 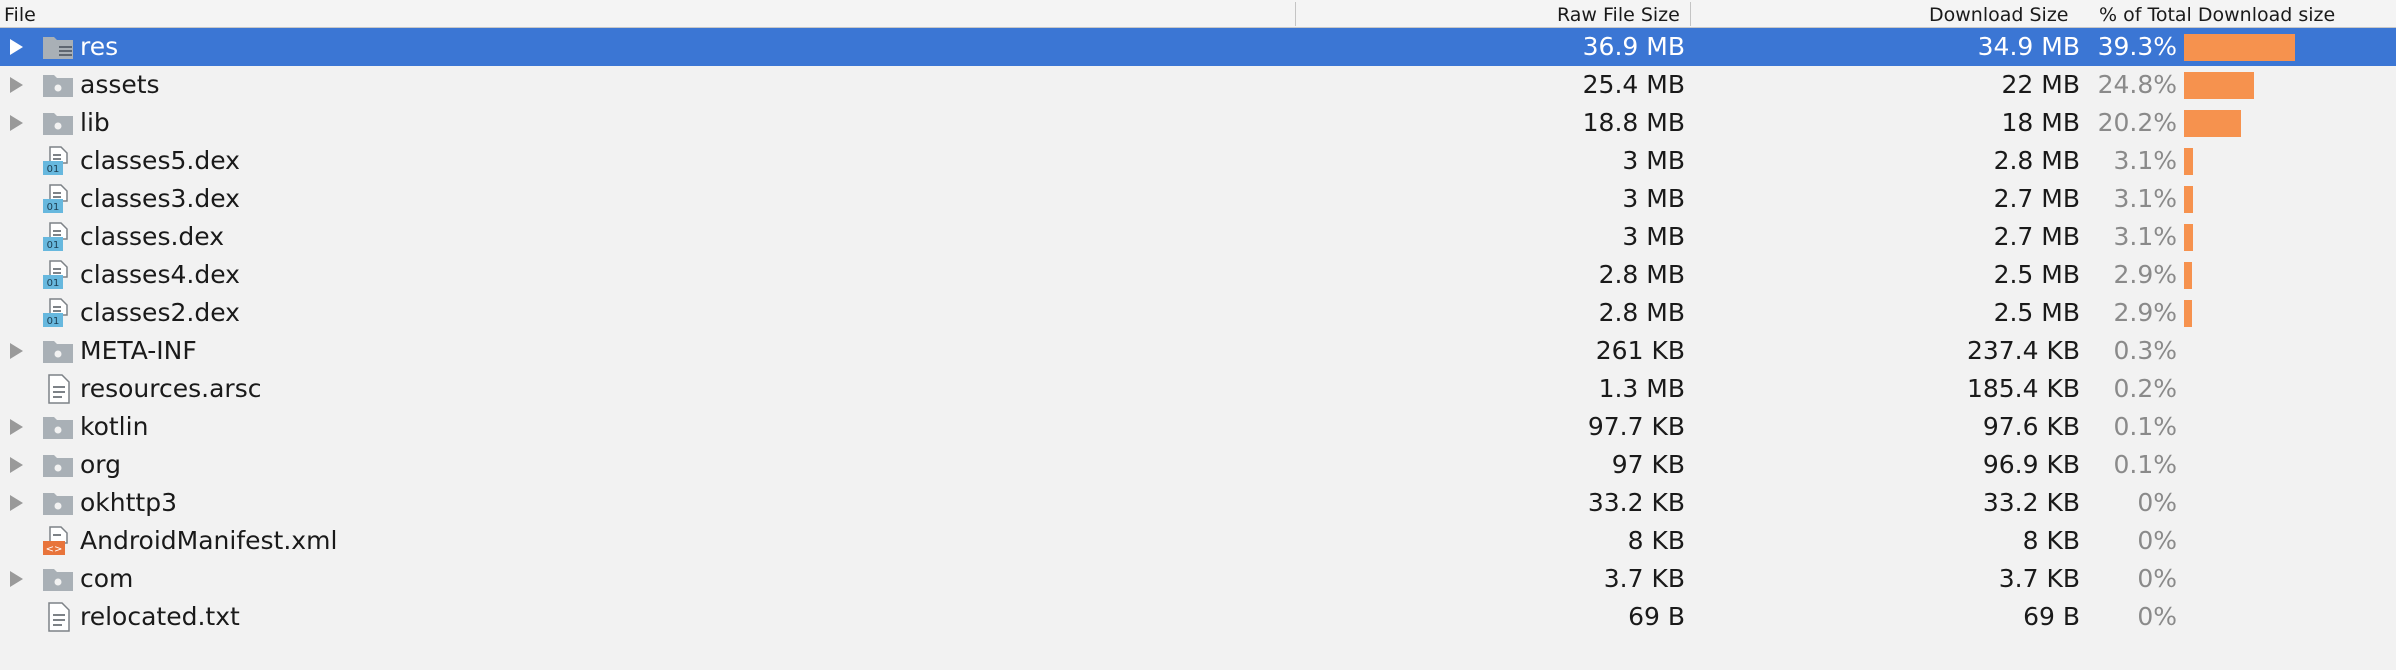 I want to click on file-name: org, so click(x=101, y=464).